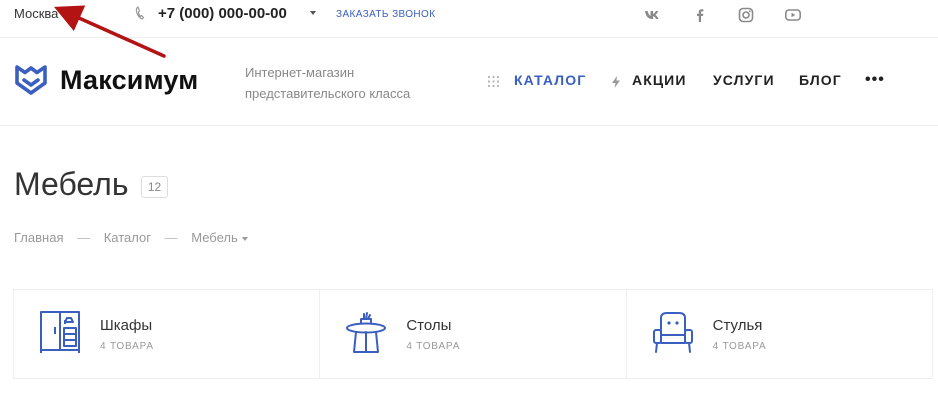 The width and height of the screenshot is (938, 419). I want to click on chair-icon, so click(673, 332).